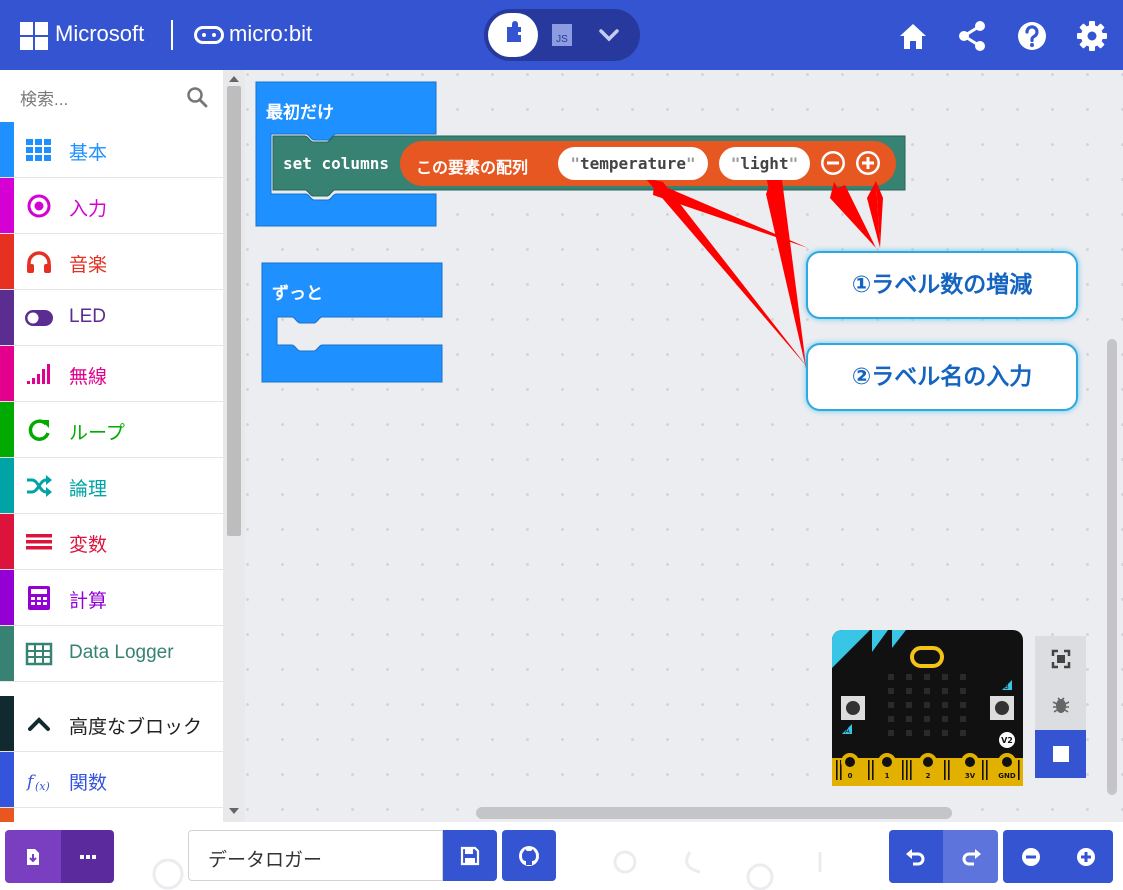 Image resolution: width=1123 pixels, height=890 pixels. Describe the element at coordinates (970, 762) in the screenshot. I see `pin-3v` at that location.